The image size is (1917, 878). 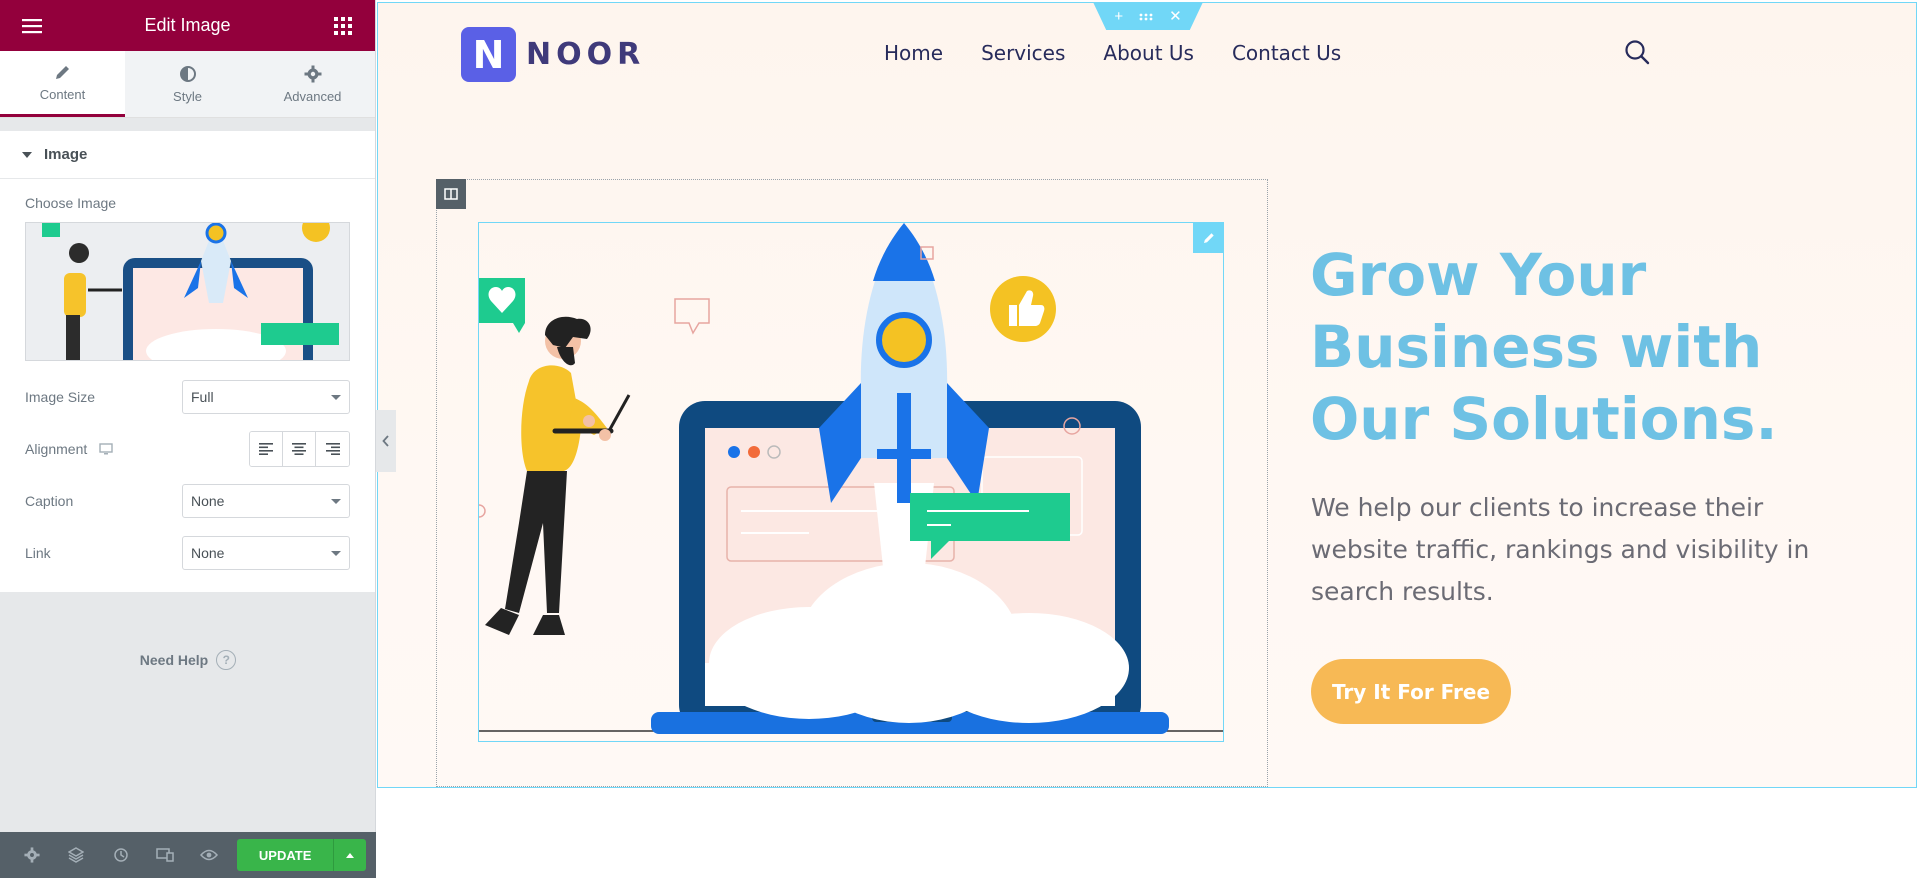 I want to click on hero-heading-line: Business with, so click(x=1536, y=347).